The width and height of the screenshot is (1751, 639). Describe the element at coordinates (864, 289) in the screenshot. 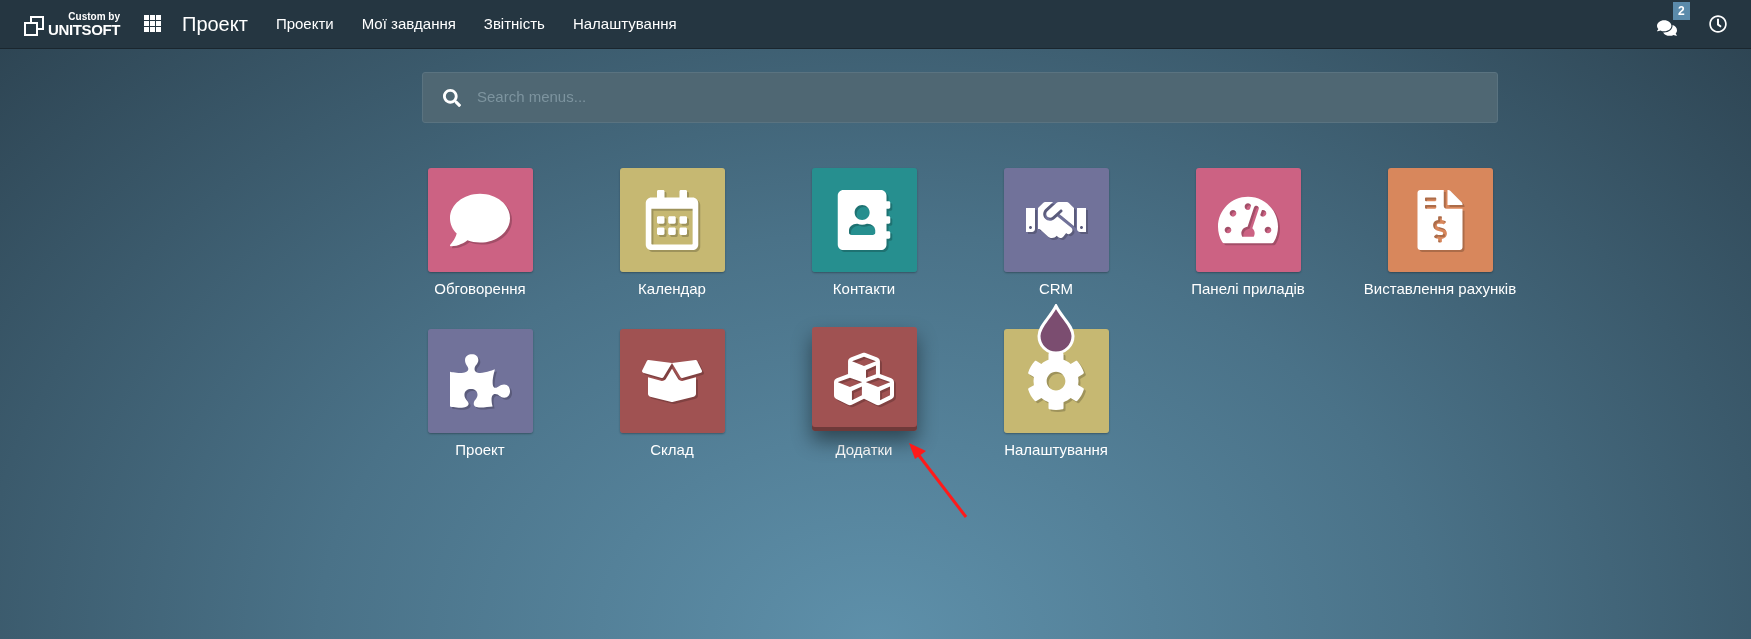

I see `app-label: Контакти` at that location.